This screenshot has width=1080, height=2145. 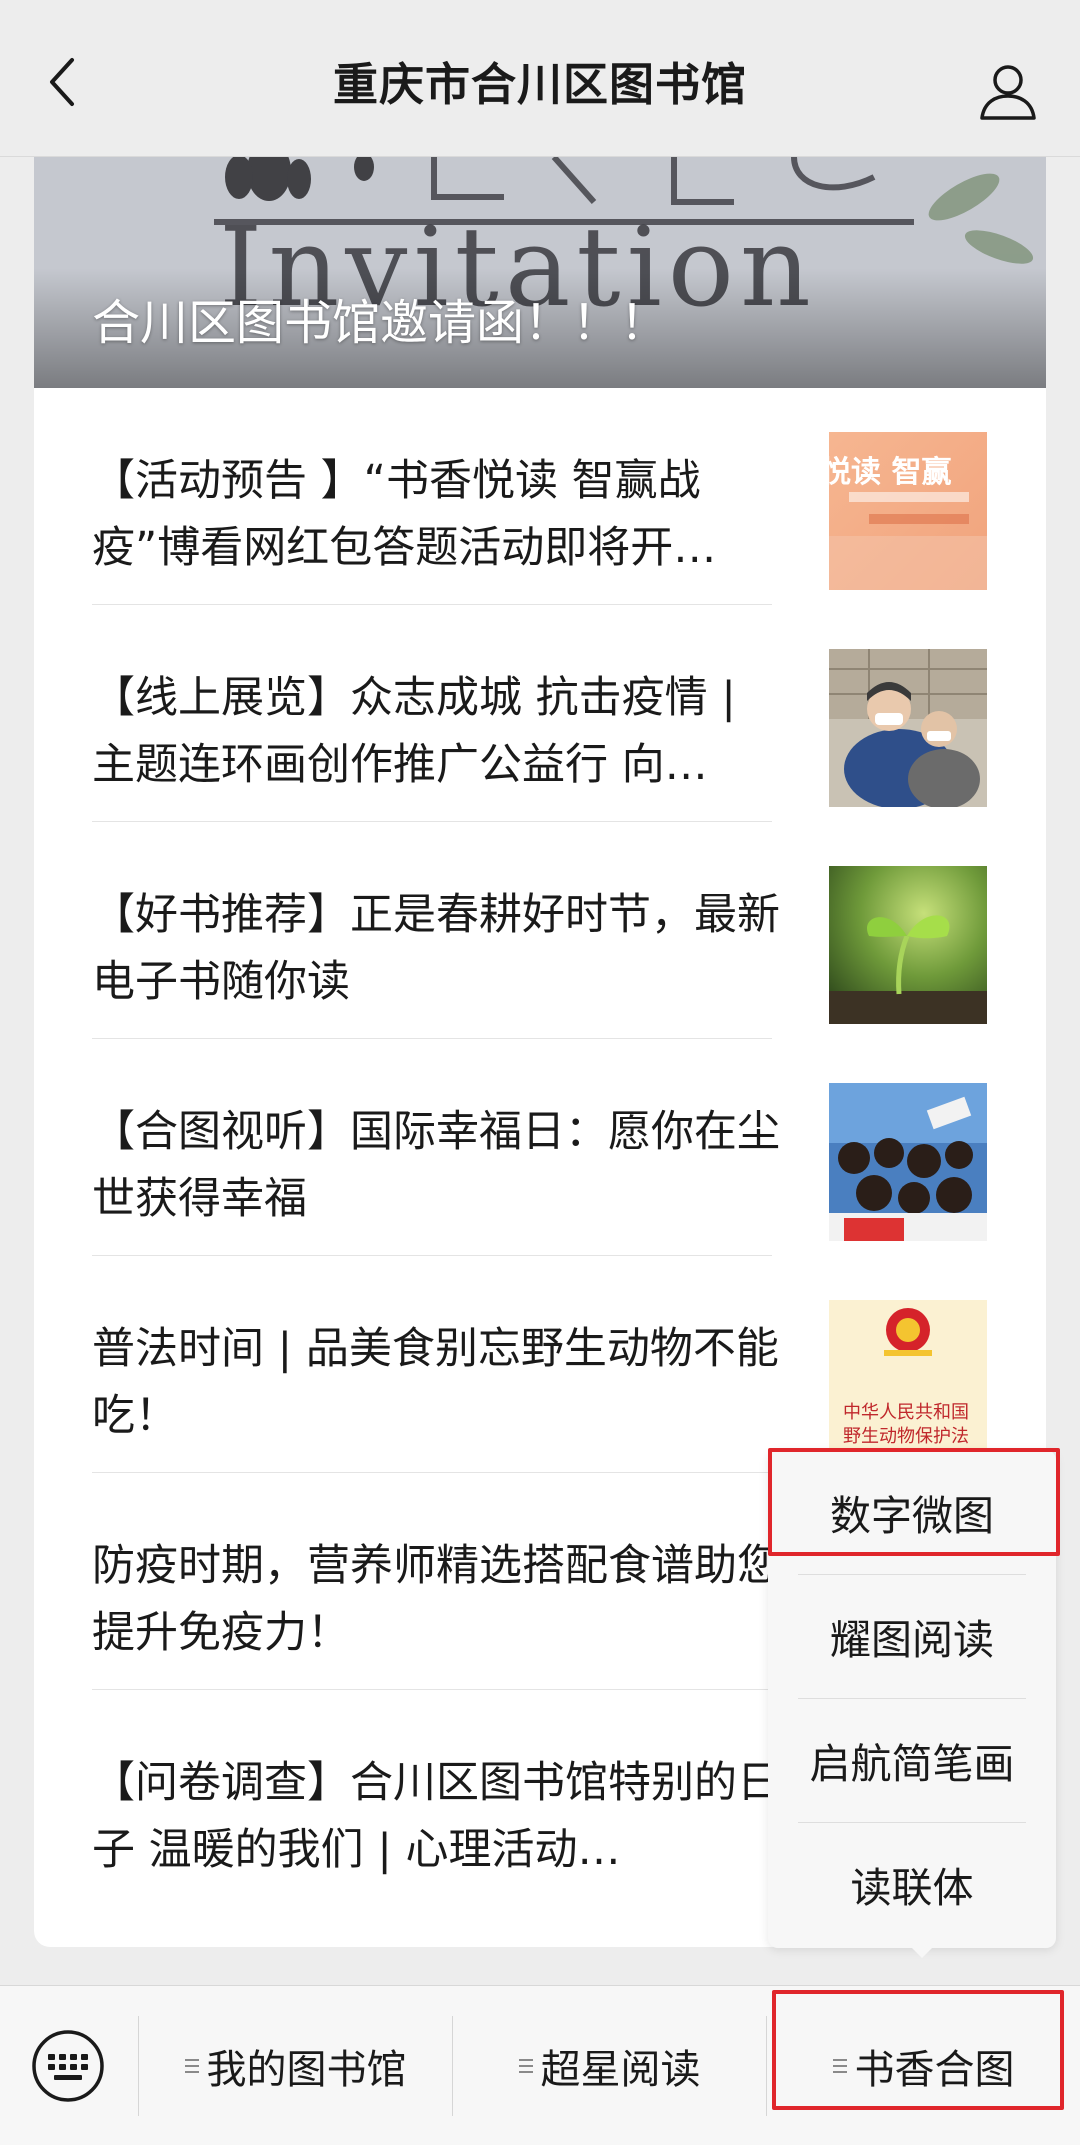 What do you see at coordinates (908, 1379) in the screenshot?
I see `article-thumbnail: 中华人民共和国 野生动物保护法` at bounding box center [908, 1379].